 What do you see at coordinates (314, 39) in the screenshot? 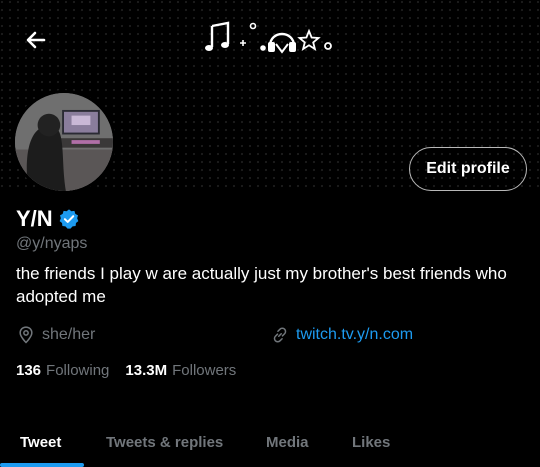
I see `star-icon` at bounding box center [314, 39].